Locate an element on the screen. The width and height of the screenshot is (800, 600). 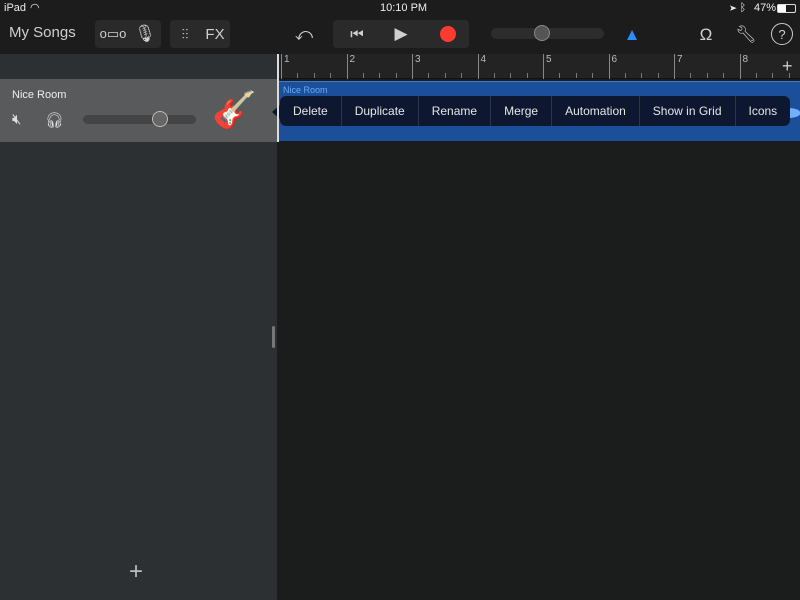
add-section-button: + is located at coordinates (787, 66).